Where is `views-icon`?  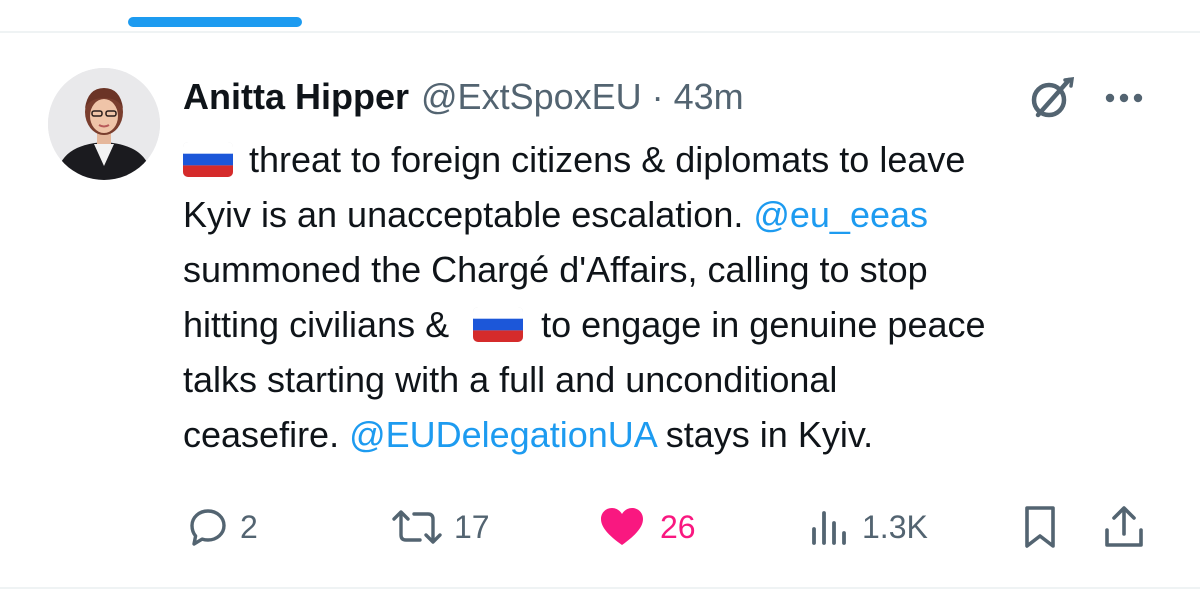 views-icon is located at coordinates (829, 528).